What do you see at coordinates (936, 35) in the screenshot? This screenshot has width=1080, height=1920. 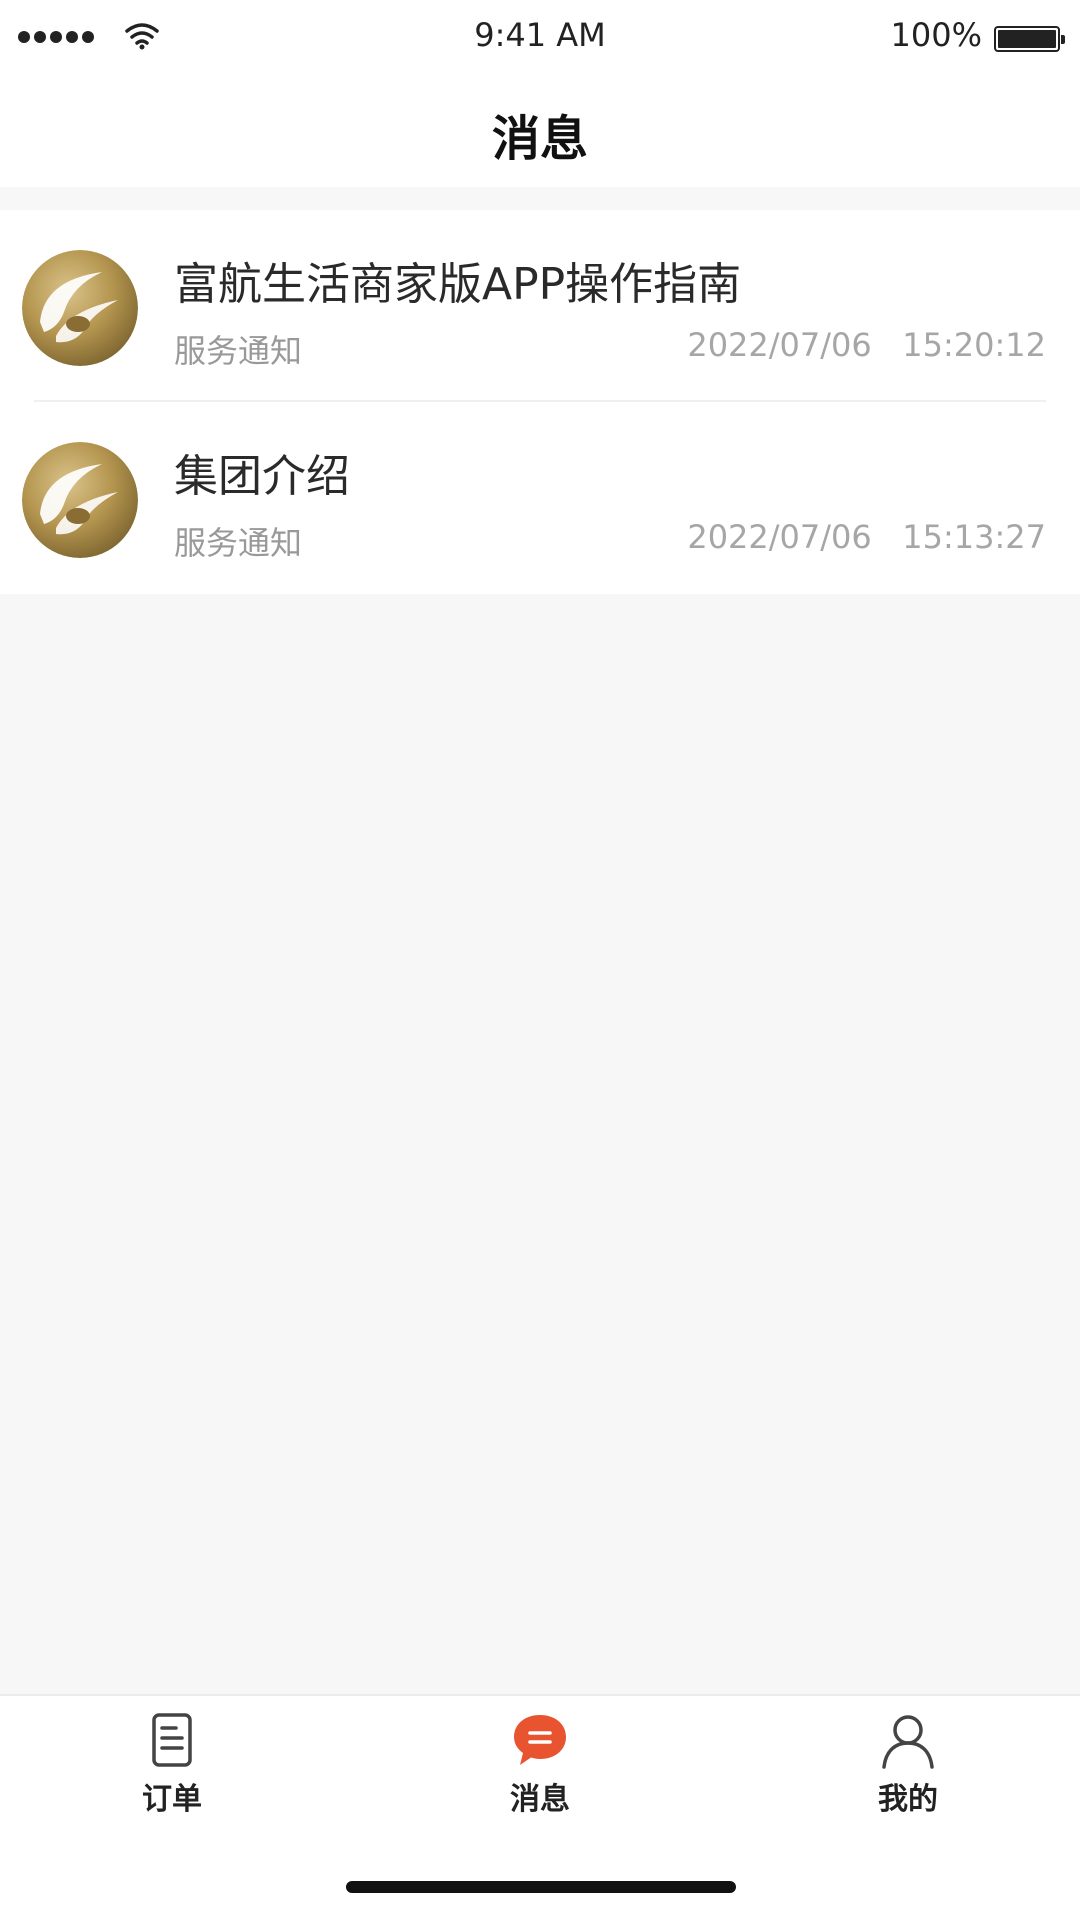 I see `battery-percentage: 100%` at bounding box center [936, 35].